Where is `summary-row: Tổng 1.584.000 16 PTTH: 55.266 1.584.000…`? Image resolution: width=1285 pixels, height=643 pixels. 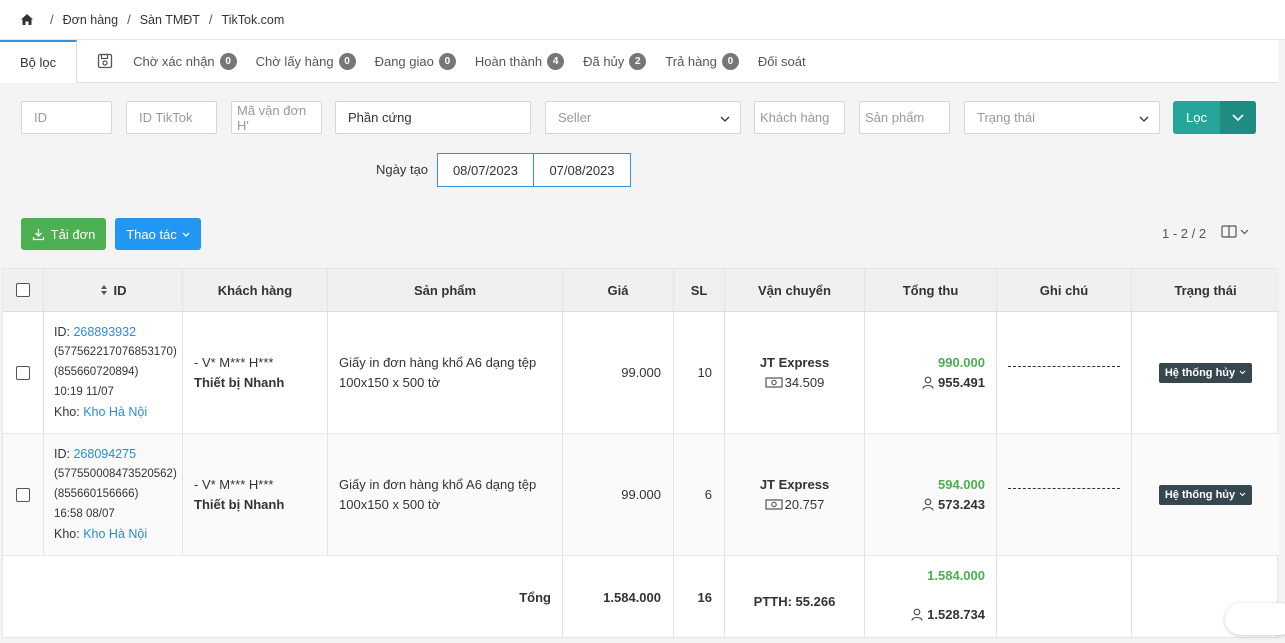
summary-row: Tổng 1.584.000 16 PTTH: 55.266 1.584.000… is located at coordinates (641, 597).